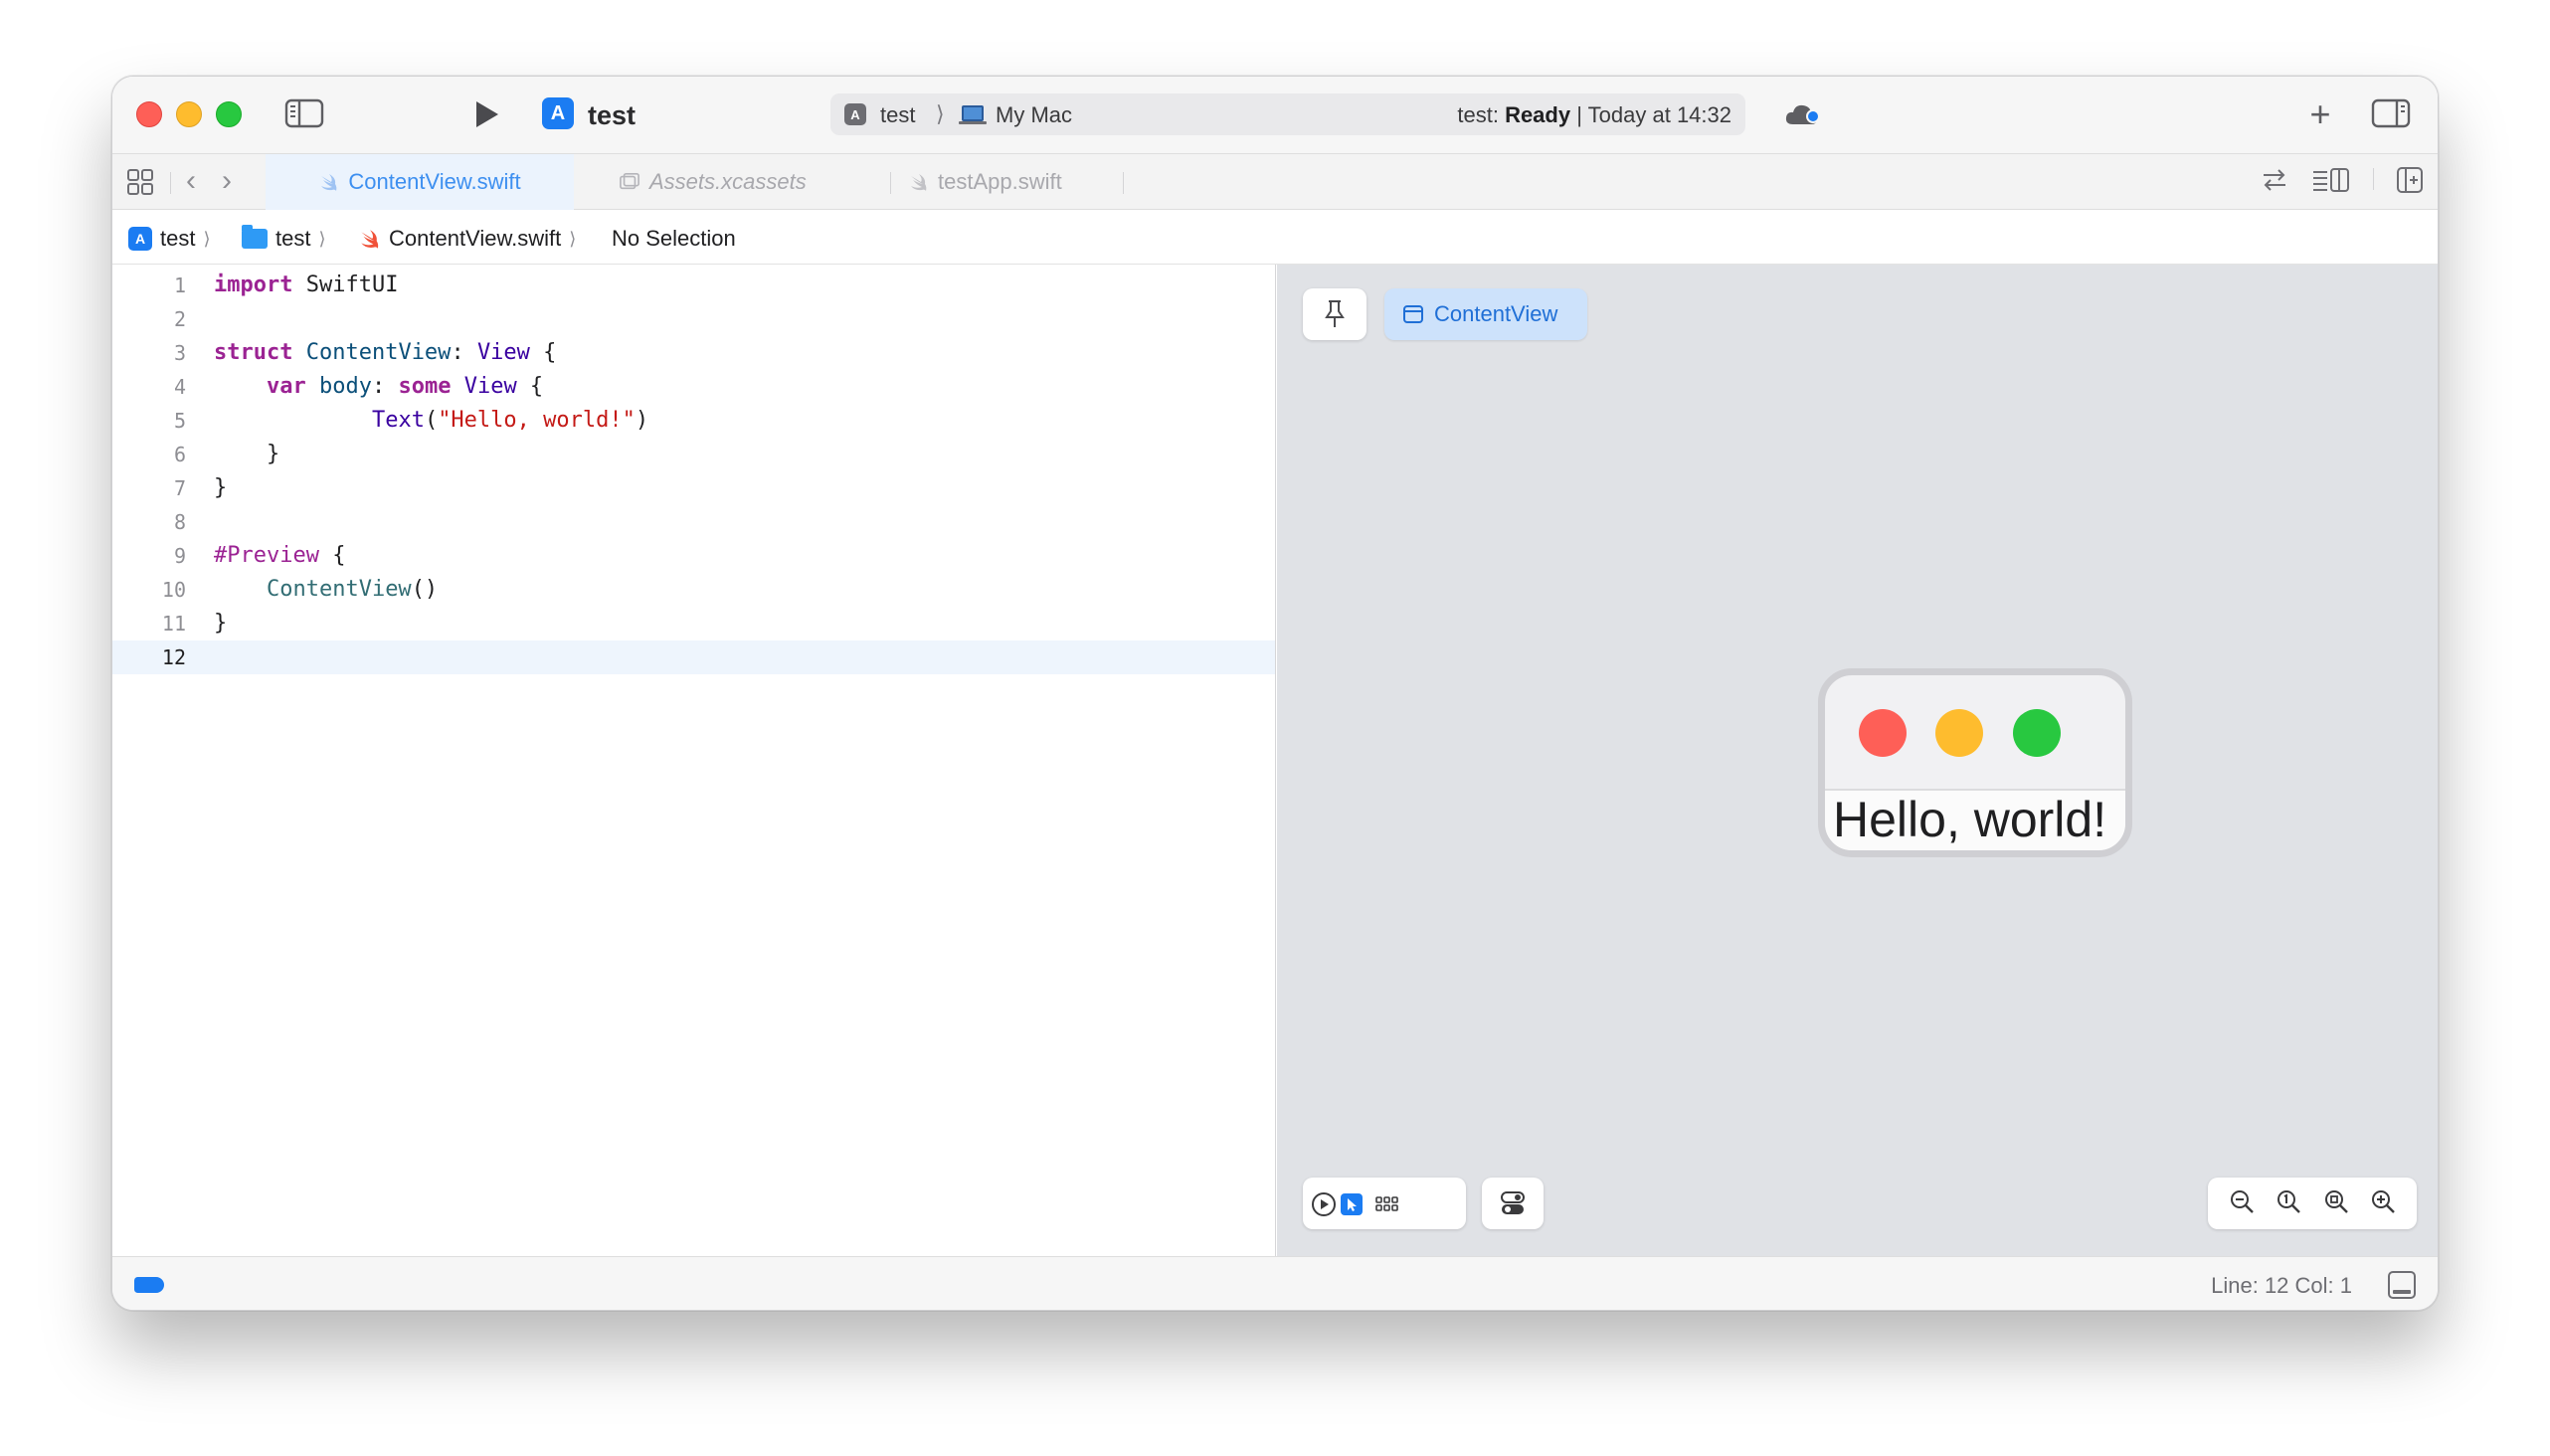 The height and width of the screenshot is (1456, 2550). What do you see at coordinates (280, 555) in the screenshot?
I see `code-text: #Preview {` at bounding box center [280, 555].